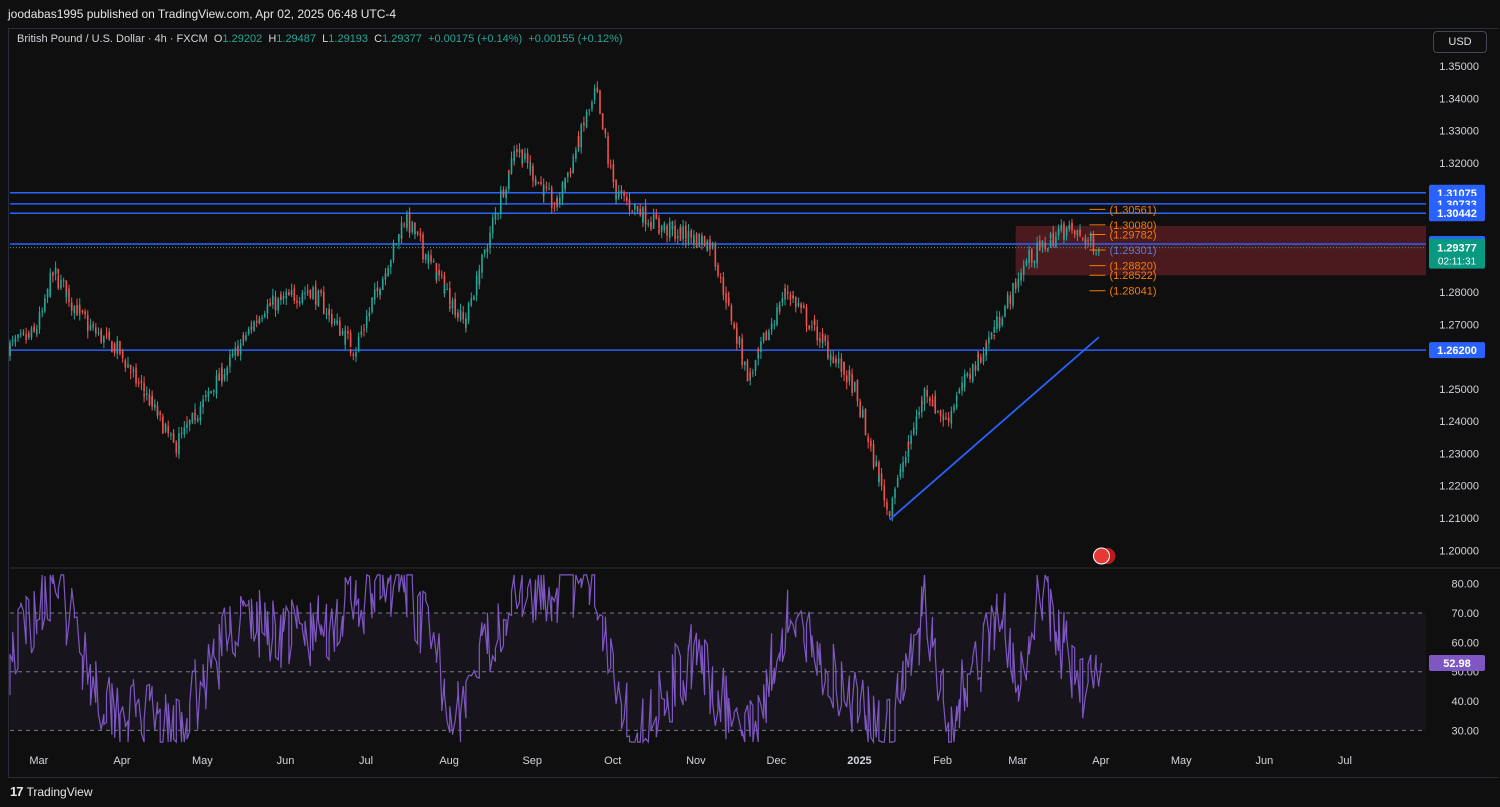 Image resolution: width=1500 pixels, height=807 pixels. What do you see at coordinates (51, 791) in the screenshot?
I see `tradingview-logo: 17 TradingView` at bounding box center [51, 791].